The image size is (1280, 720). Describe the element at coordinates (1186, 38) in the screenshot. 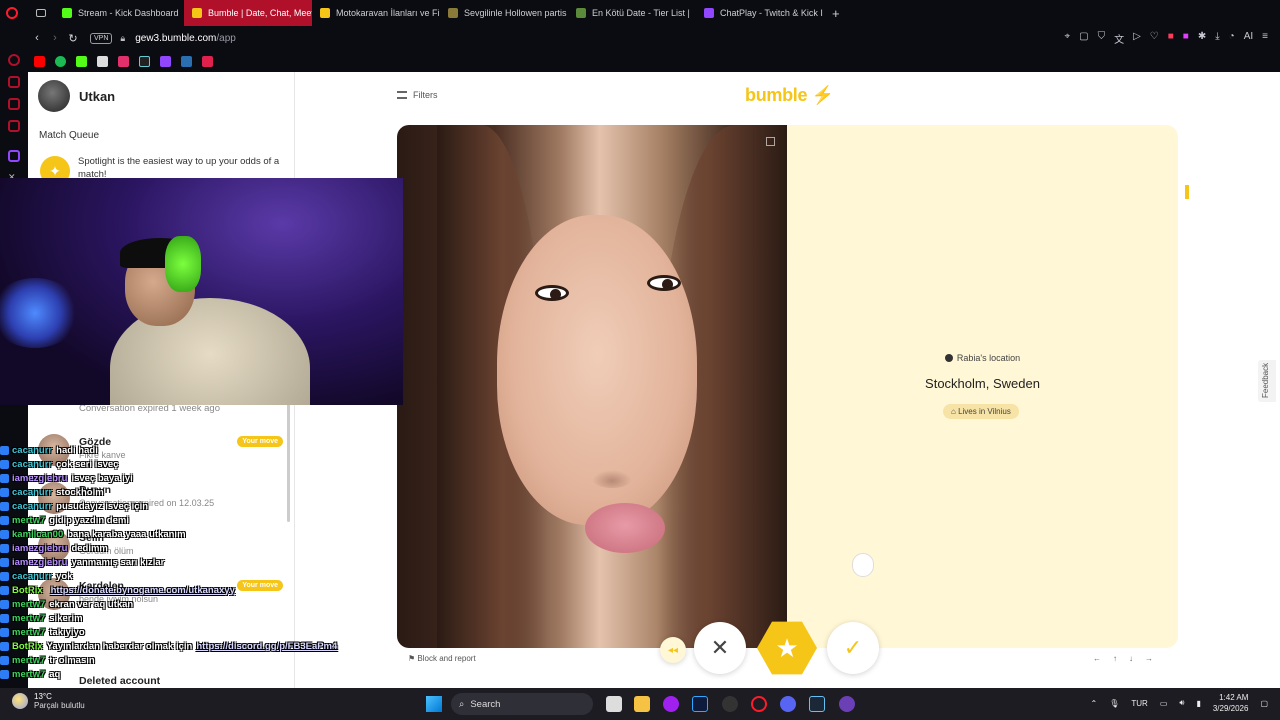

I see `extension-icon: ■` at that location.